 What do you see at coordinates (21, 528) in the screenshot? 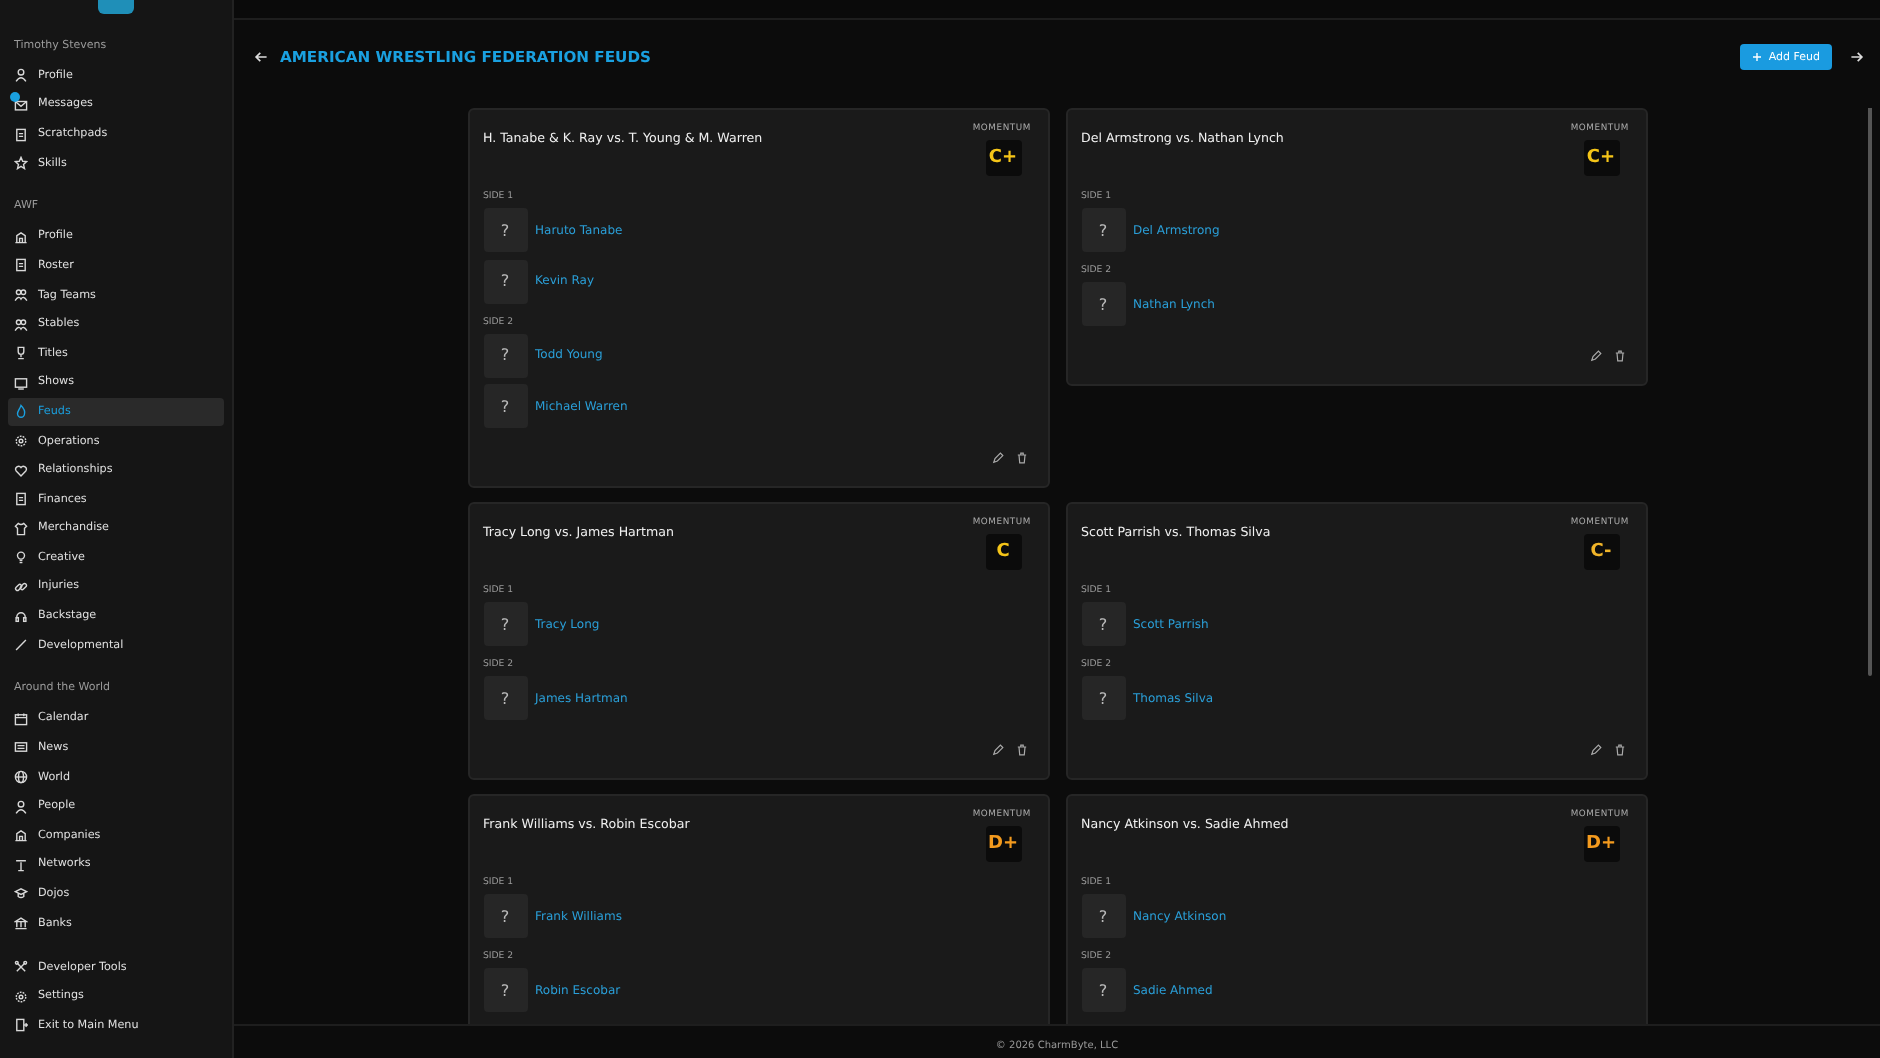
I see `shirt-icon` at bounding box center [21, 528].